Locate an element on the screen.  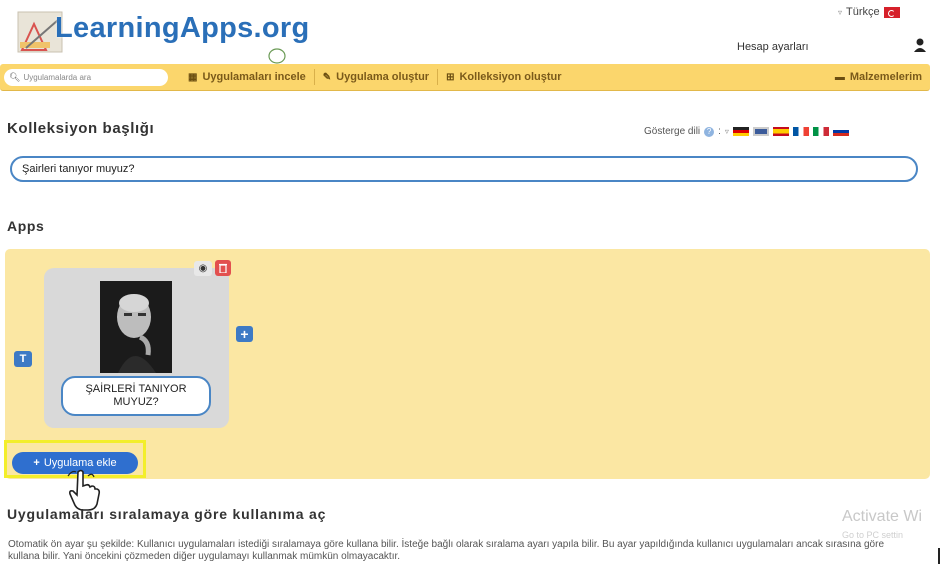
cursor-ring-icon is located at coordinates (277, 56).